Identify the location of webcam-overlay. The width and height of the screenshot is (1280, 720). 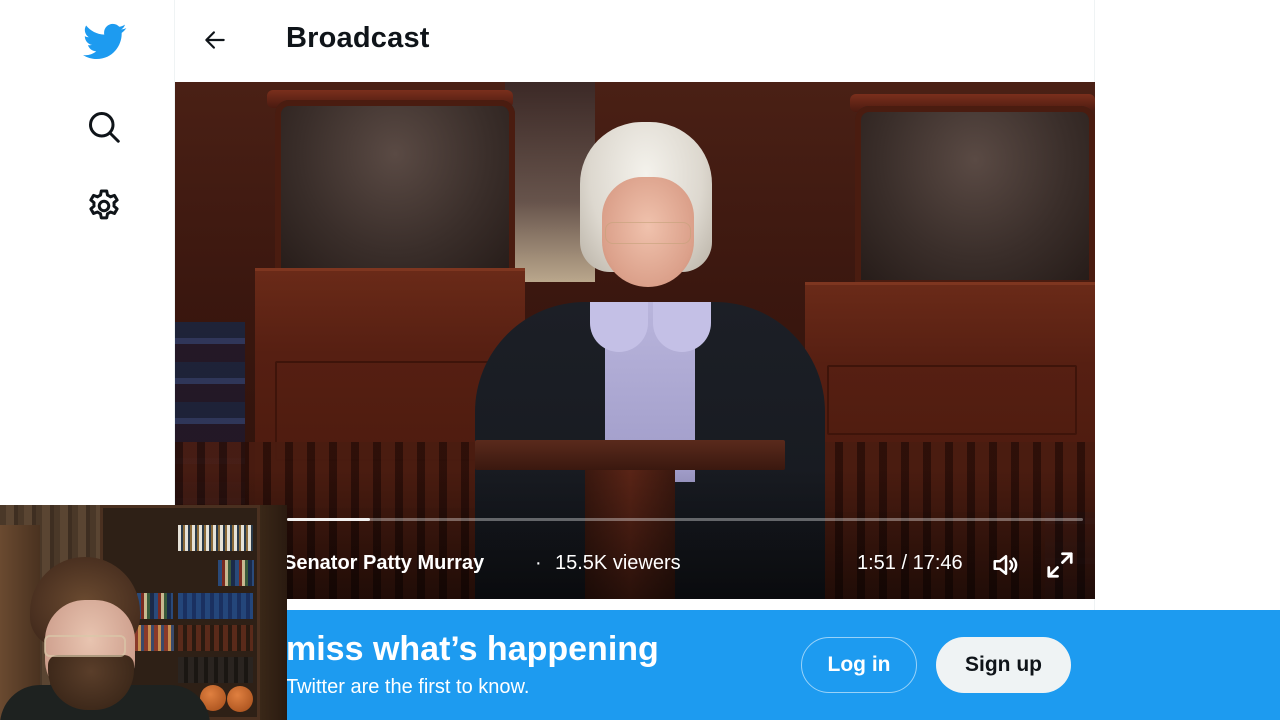
(143, 612).